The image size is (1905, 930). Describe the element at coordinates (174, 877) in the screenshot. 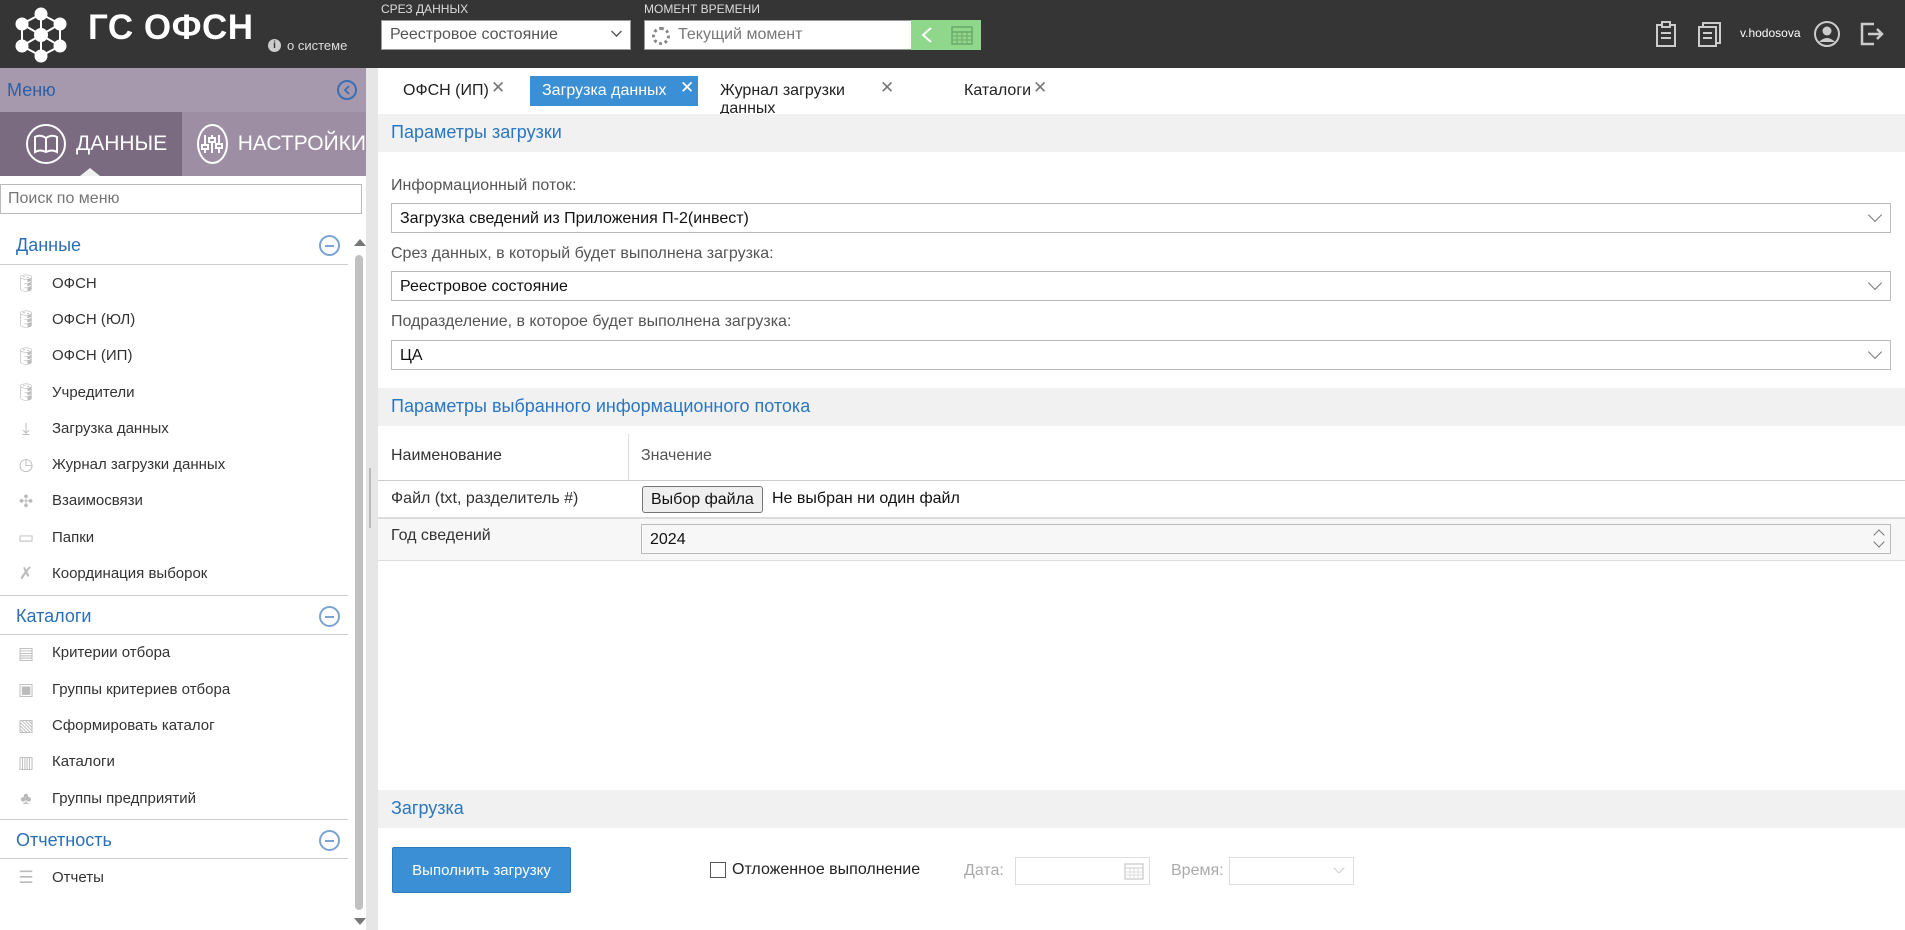

I see `sidebar-item-reports: ☰ Отчеты` at that location.